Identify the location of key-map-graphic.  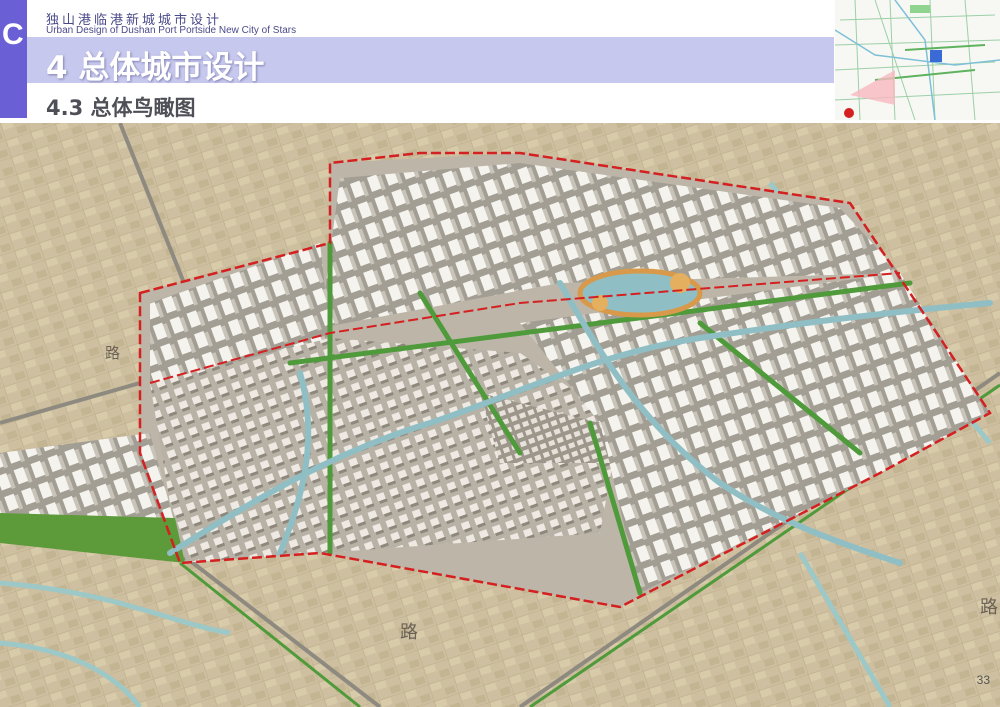
(917, 60).